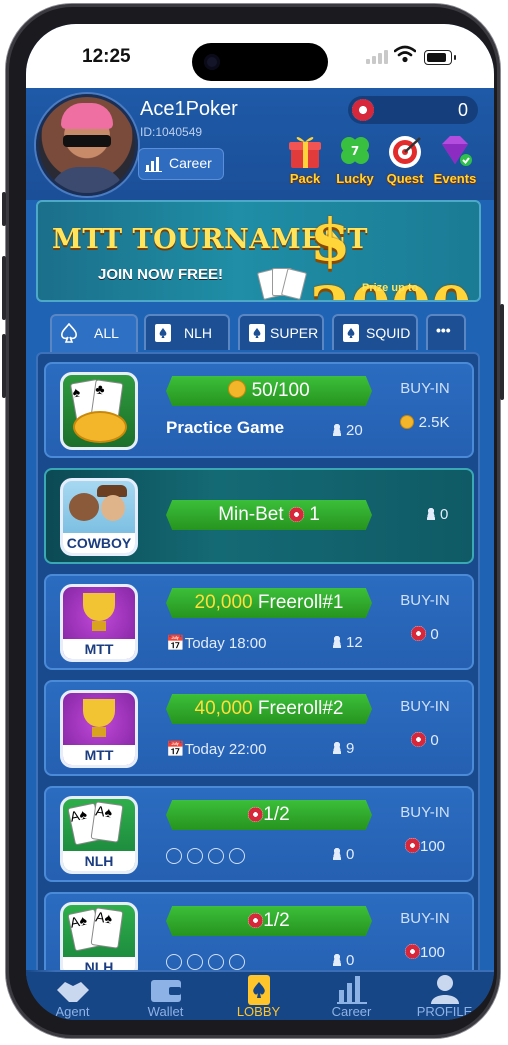  I want to click on camera-icon, so click(212, 62).